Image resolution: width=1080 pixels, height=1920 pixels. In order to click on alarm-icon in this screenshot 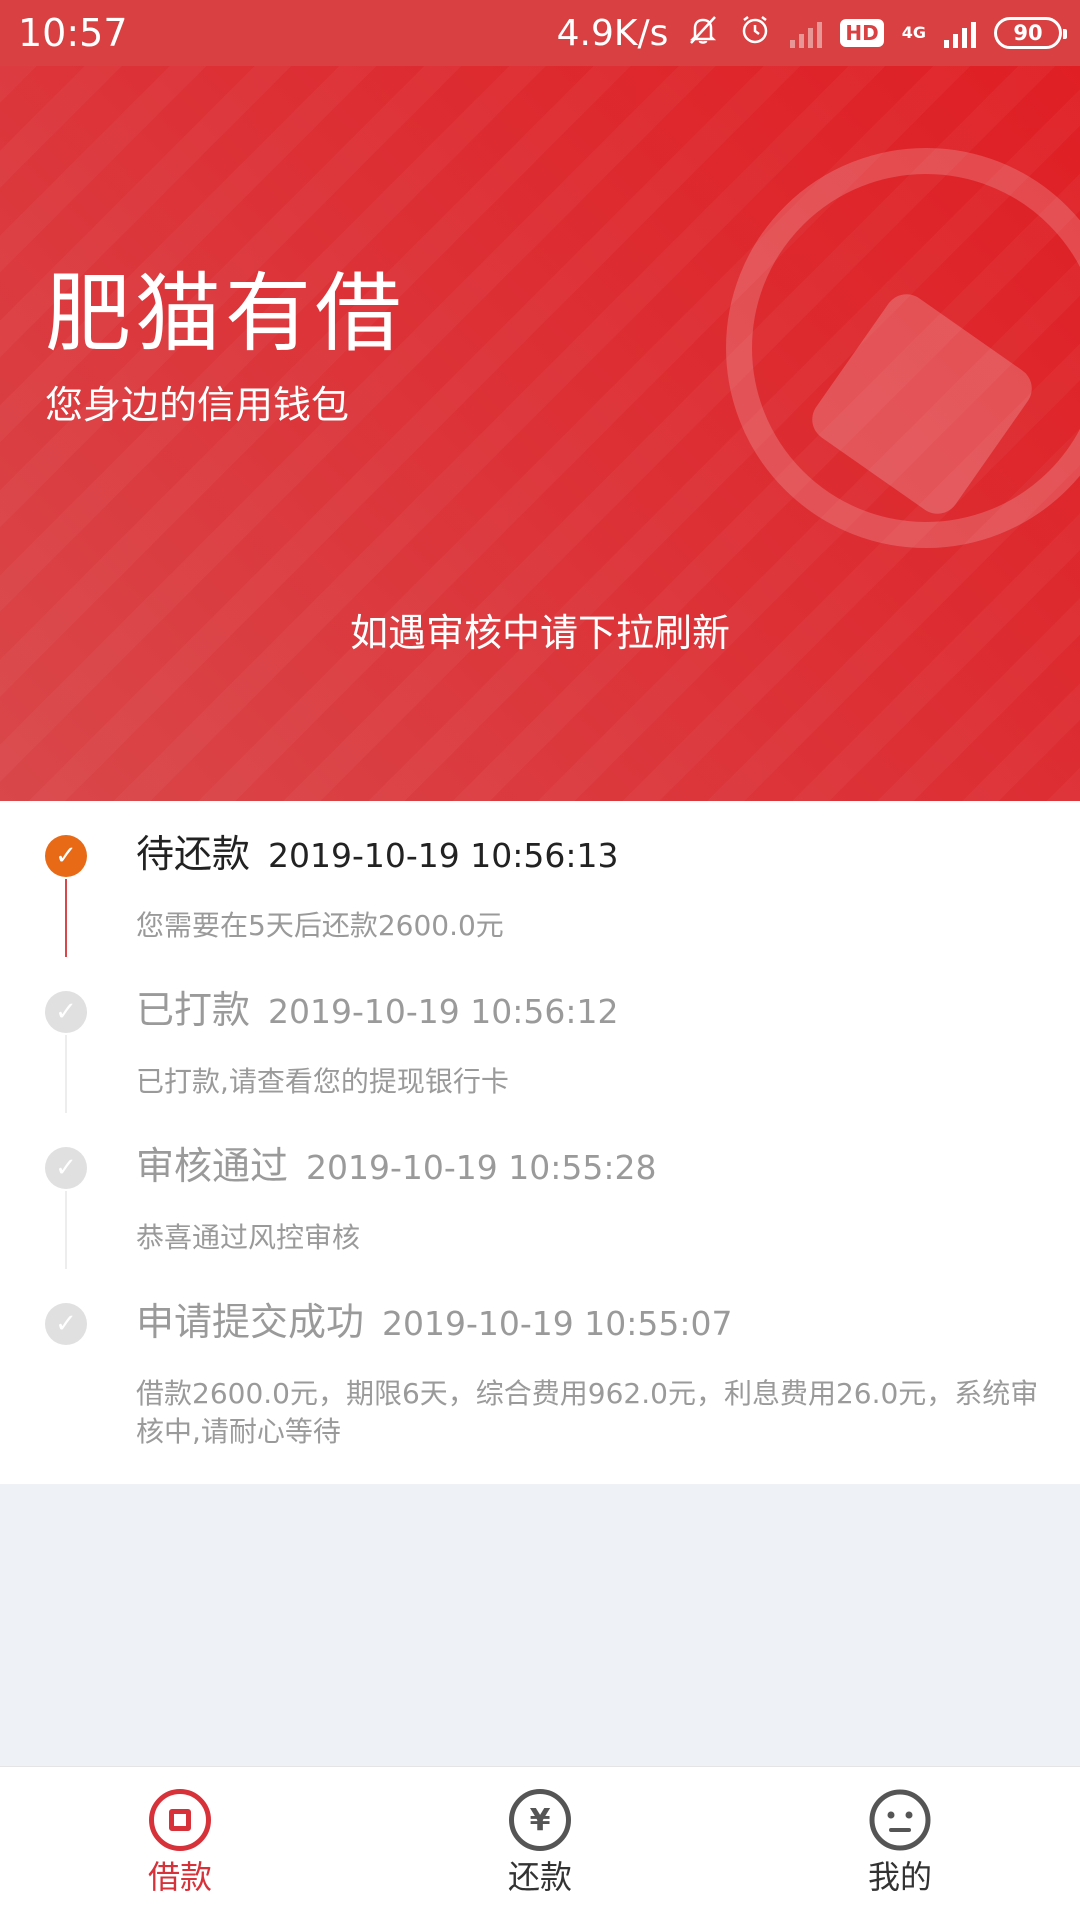, I will do `click(755, 33)`.